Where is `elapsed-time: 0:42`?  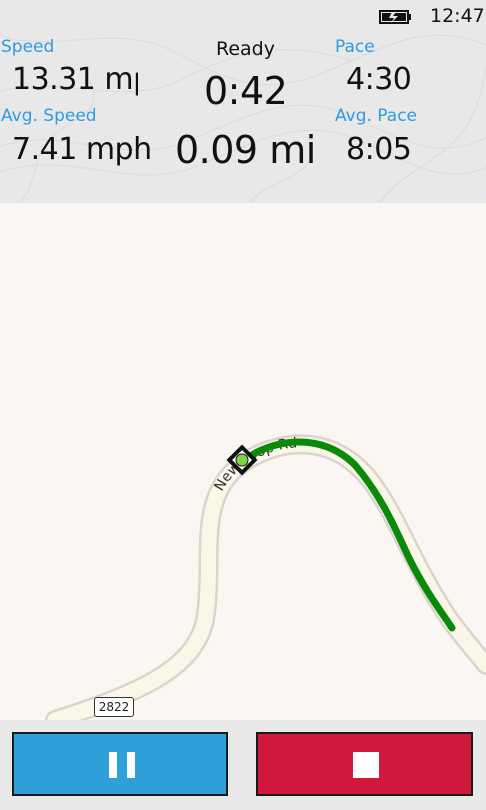 elapsed-time: 0:42 is located at coordinates (246, 91).